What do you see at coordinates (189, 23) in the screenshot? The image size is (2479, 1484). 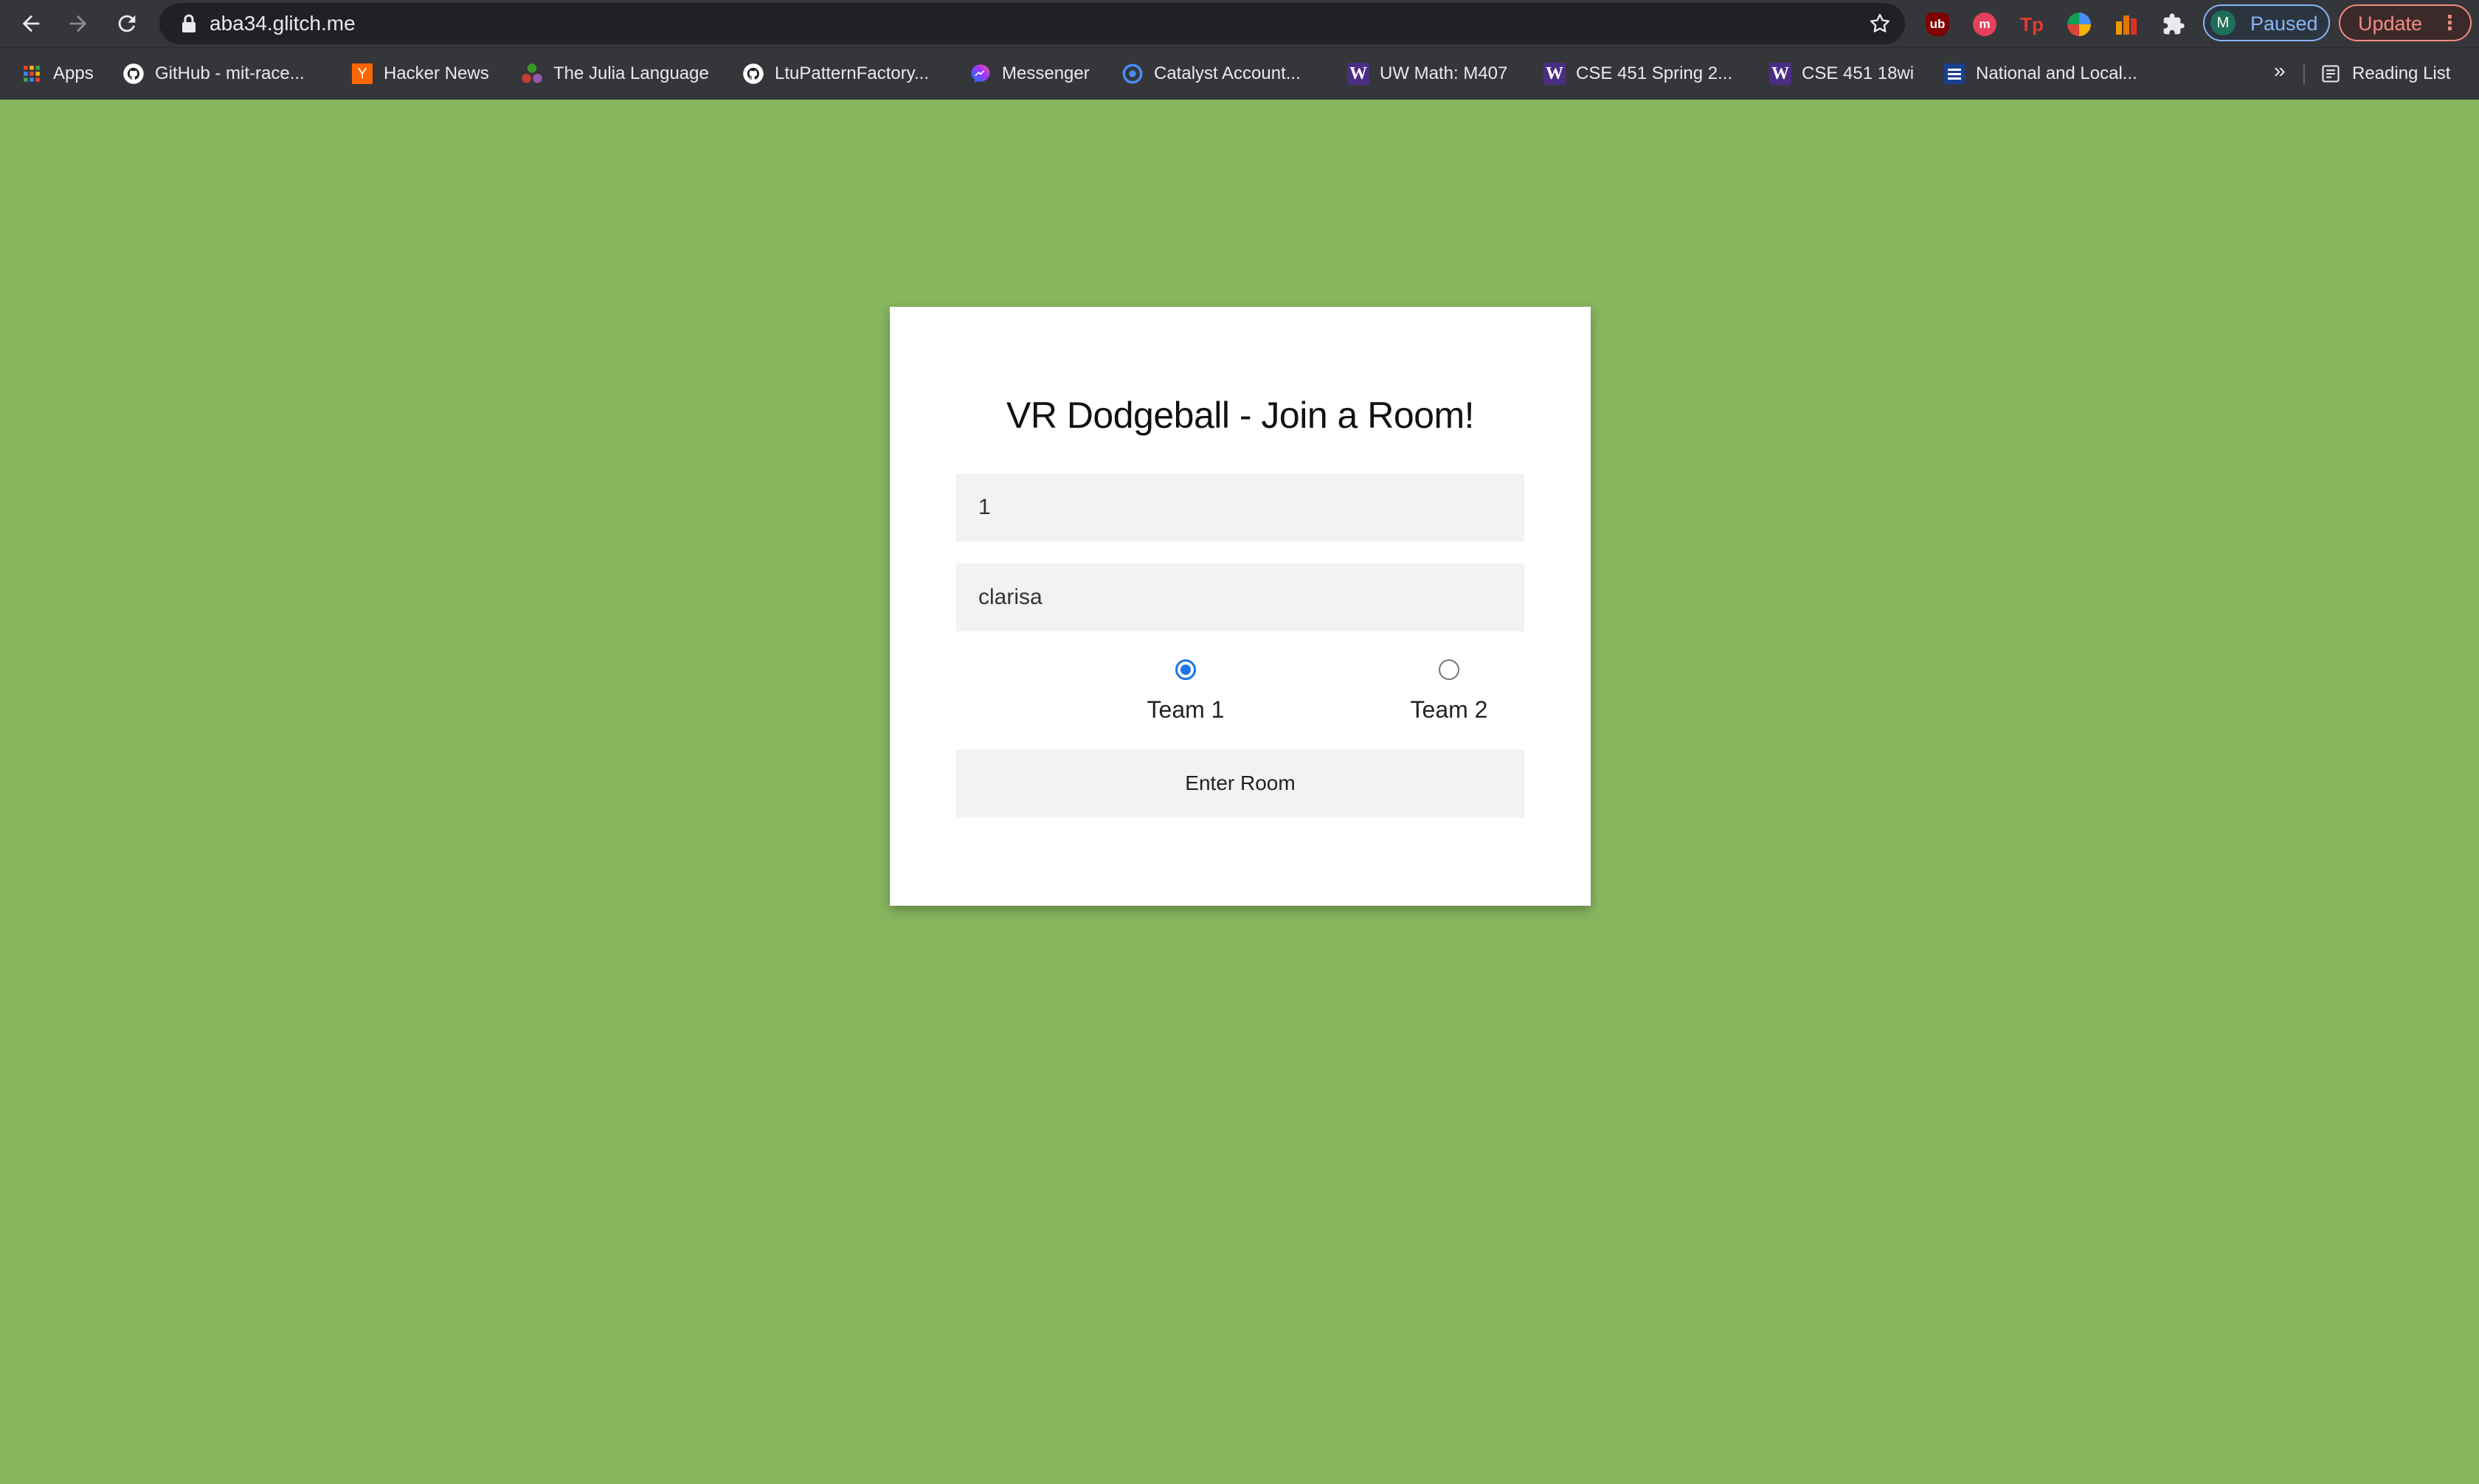 I see `lock-icon` at bounding box center [189, 23].